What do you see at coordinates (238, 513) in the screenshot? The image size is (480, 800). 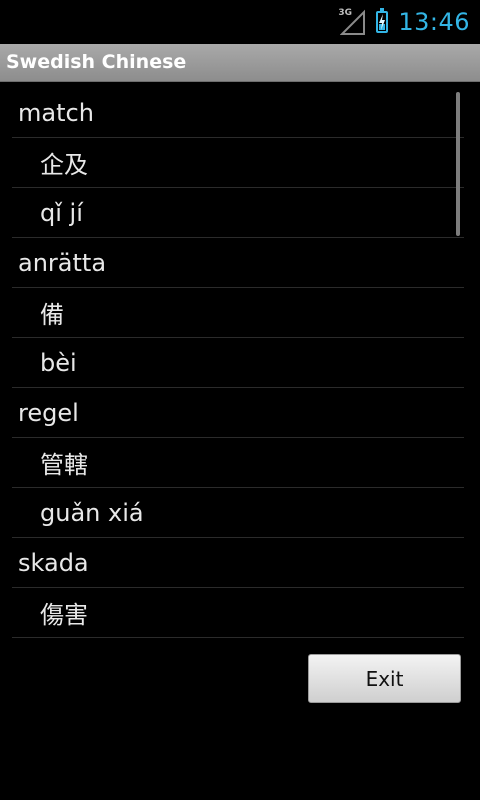 I see `list-item-pinyin: guǎn xiá` at bounding box center [238, 513].